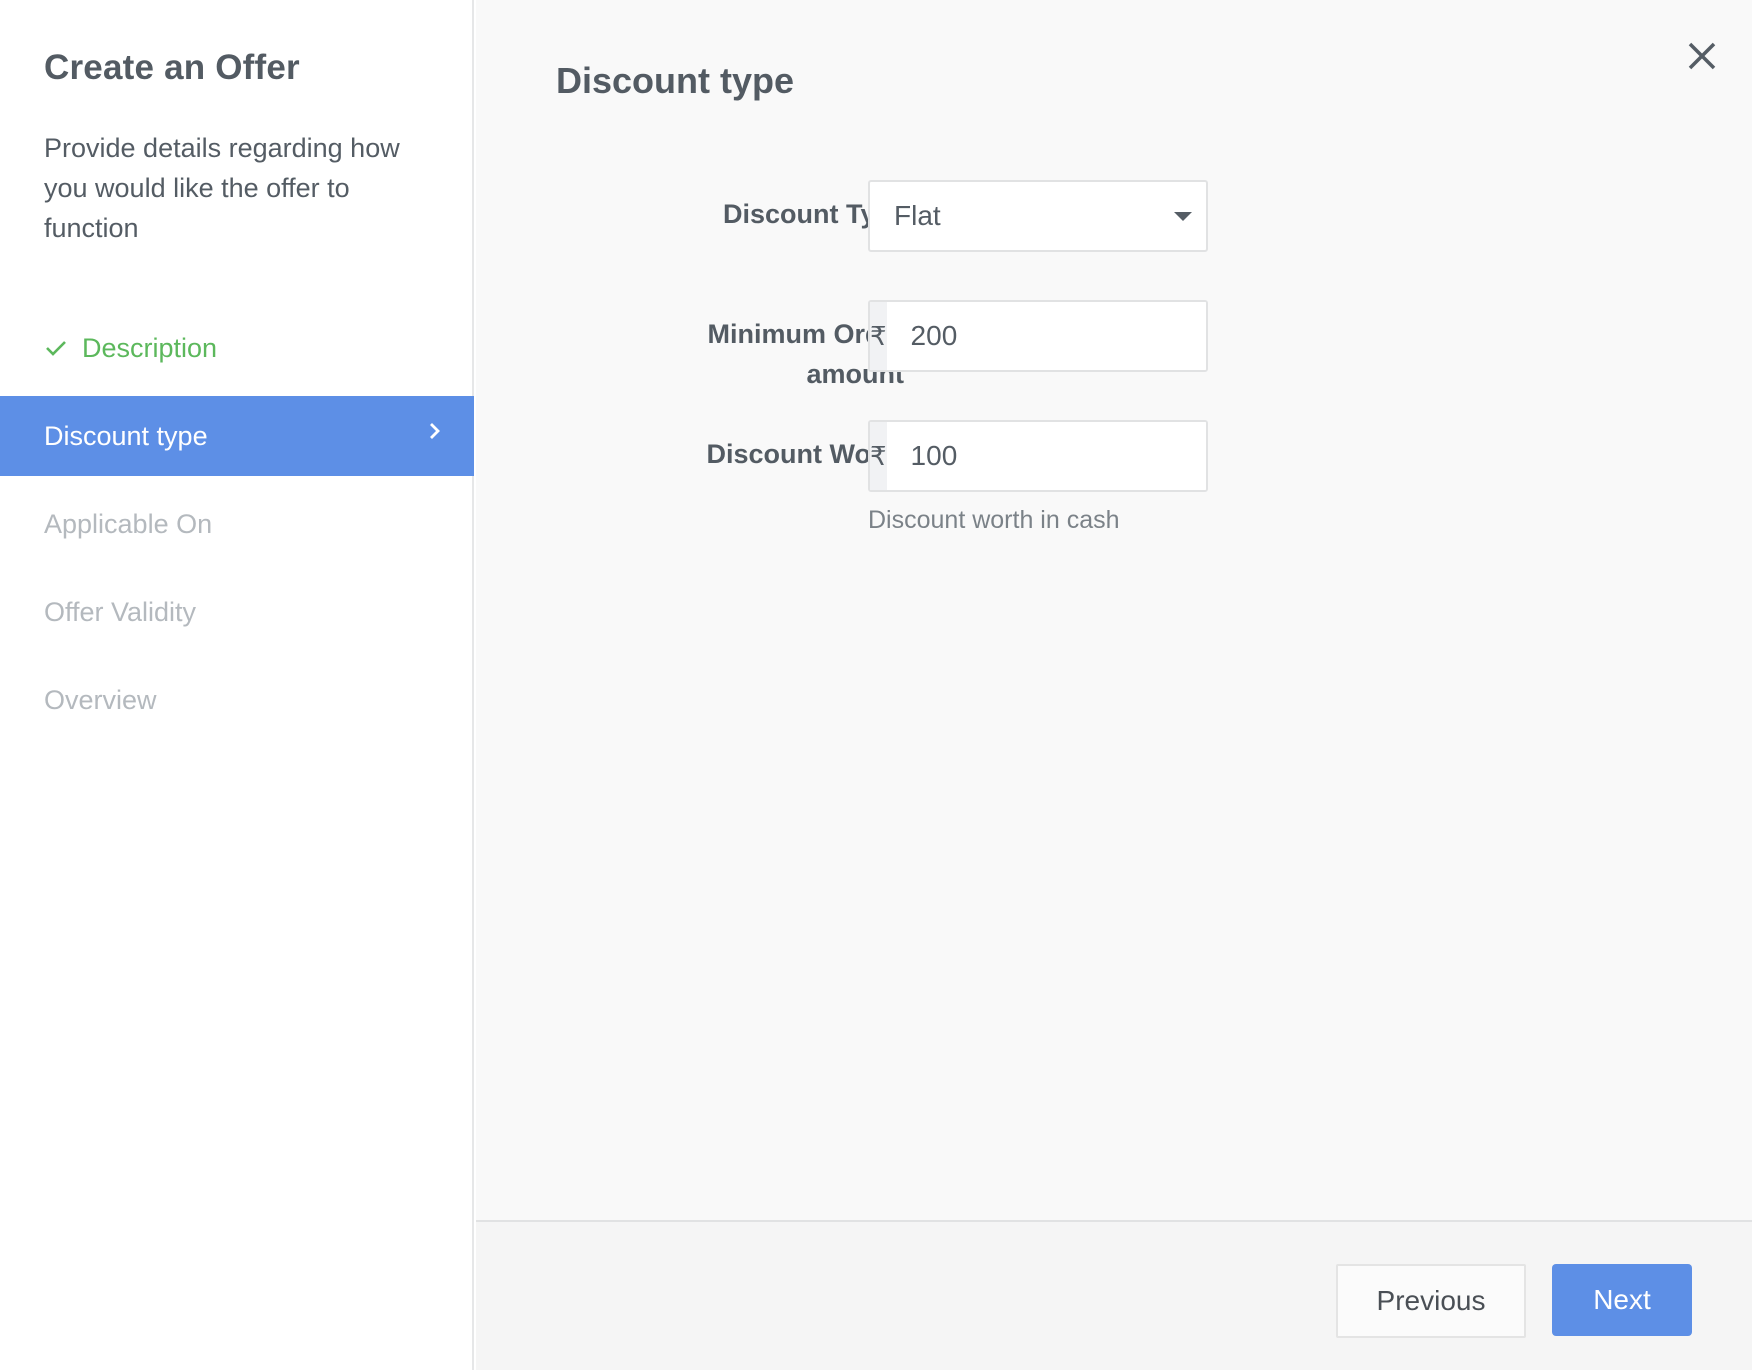 Image resolution: width=1752 pixels, height=1370 pixels. I want to click on close-icon, so click(1702, 56).